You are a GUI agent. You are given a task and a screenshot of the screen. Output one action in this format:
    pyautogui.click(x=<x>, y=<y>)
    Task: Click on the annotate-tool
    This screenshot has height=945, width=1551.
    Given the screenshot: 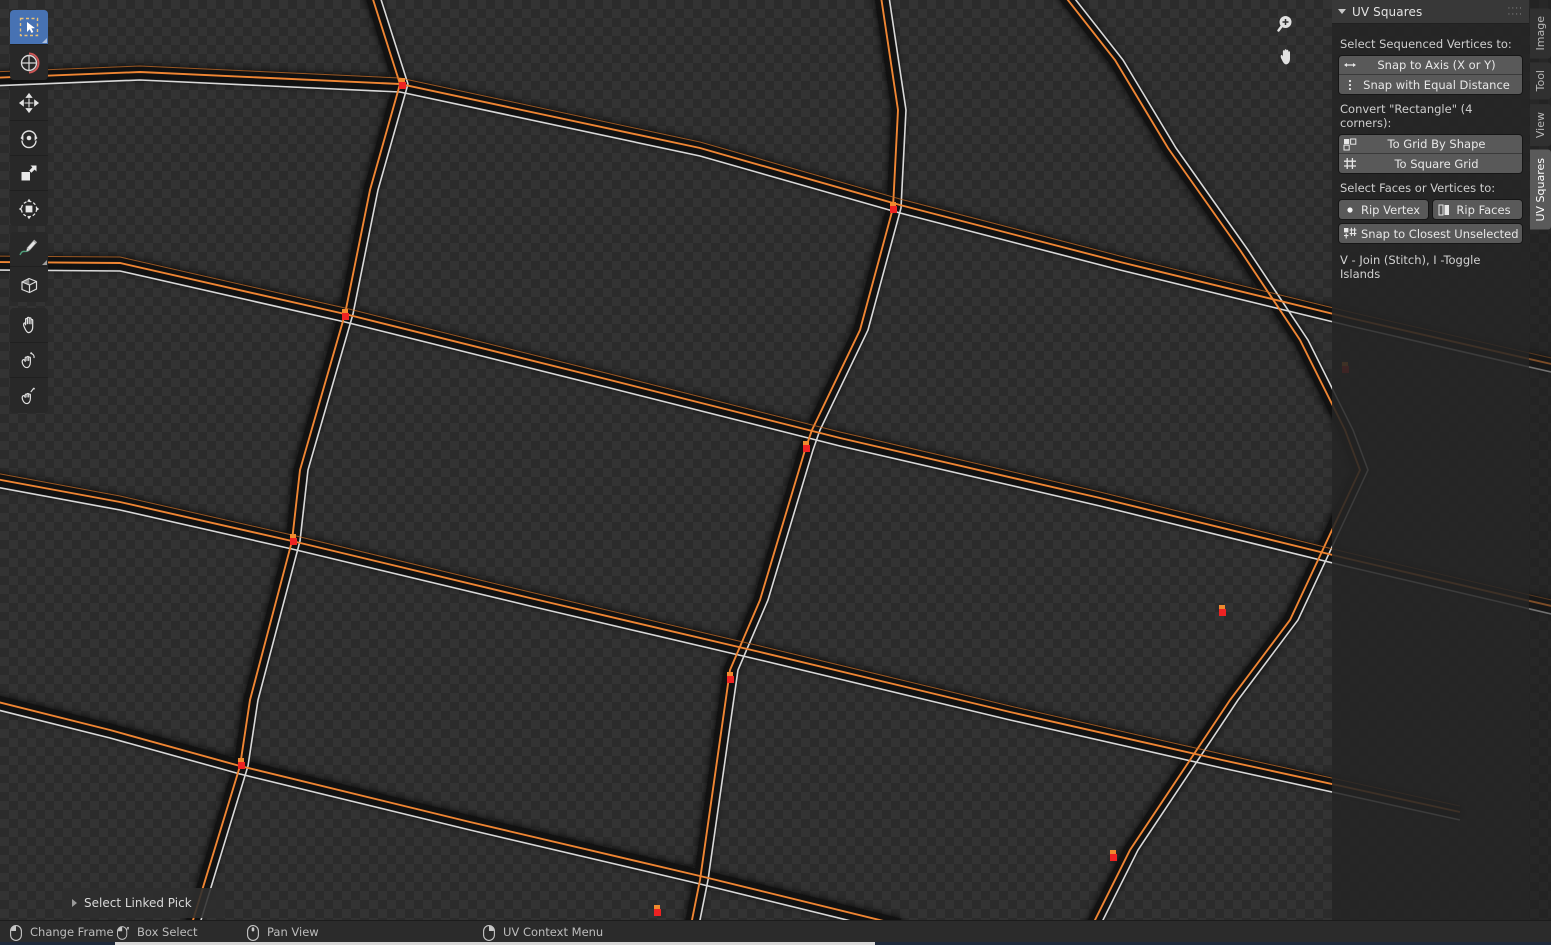 What is the action you would take?
    pyautogui.click(x=29, y=249)
    